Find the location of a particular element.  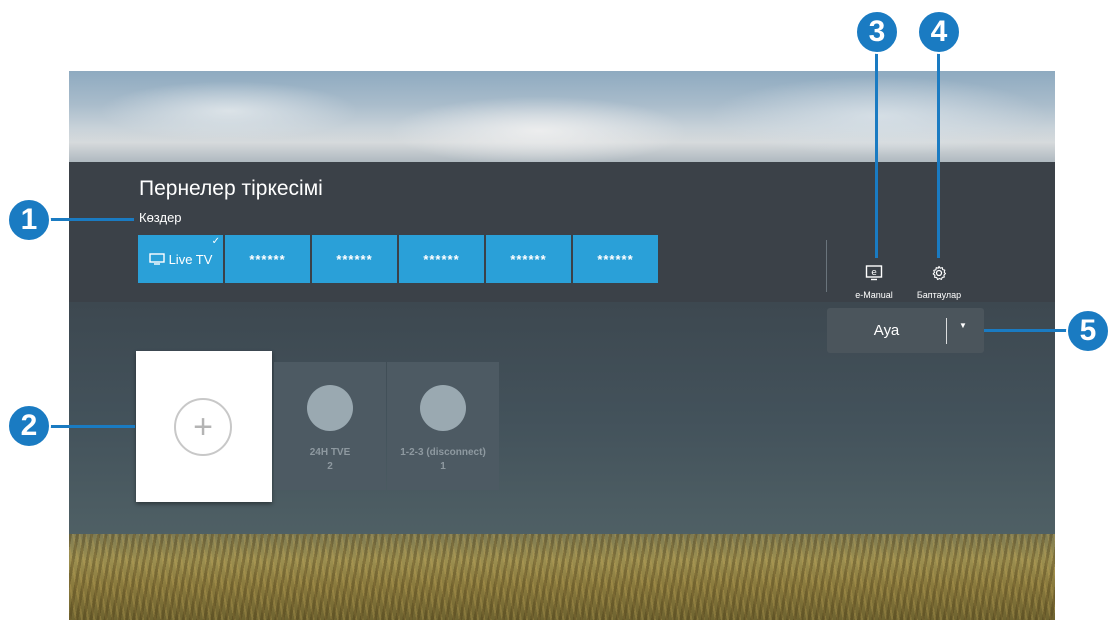

page-title: Пернелер тіркесімі is located at coordinates (231, 188).